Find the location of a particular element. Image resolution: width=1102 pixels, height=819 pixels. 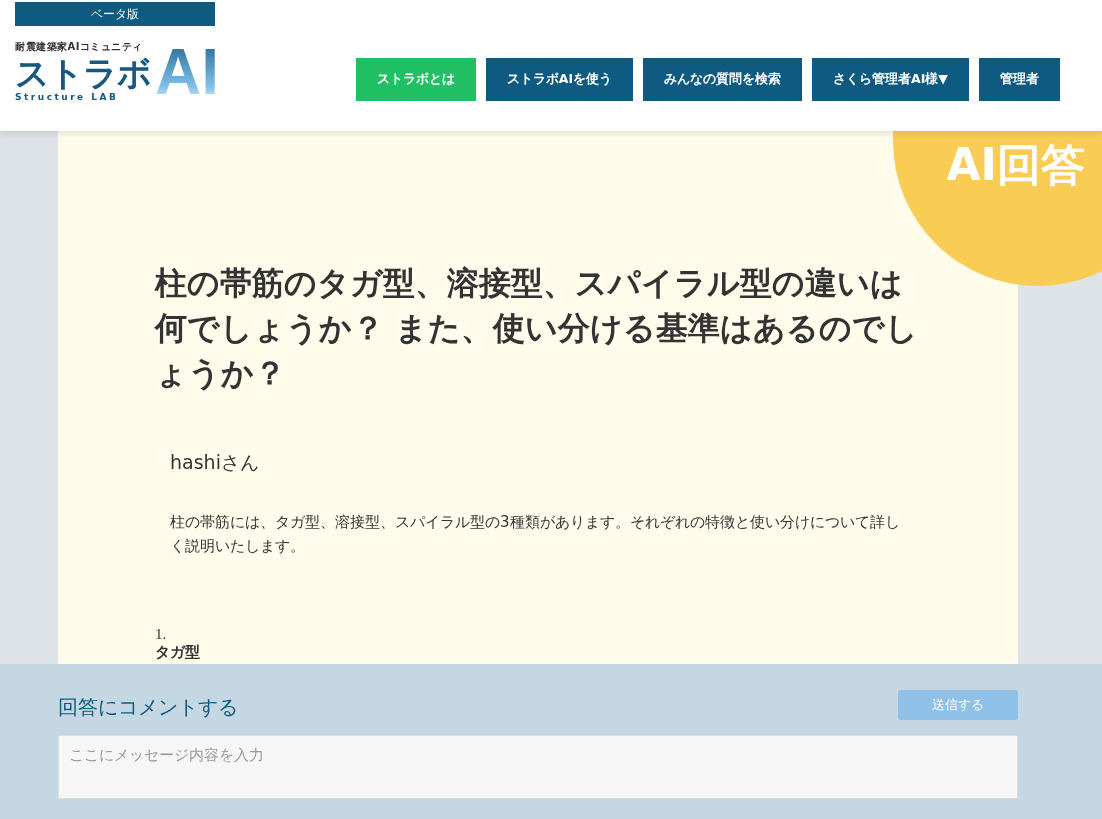

ai-answer-label: AI回答 is located at coordinates (1015, 165).